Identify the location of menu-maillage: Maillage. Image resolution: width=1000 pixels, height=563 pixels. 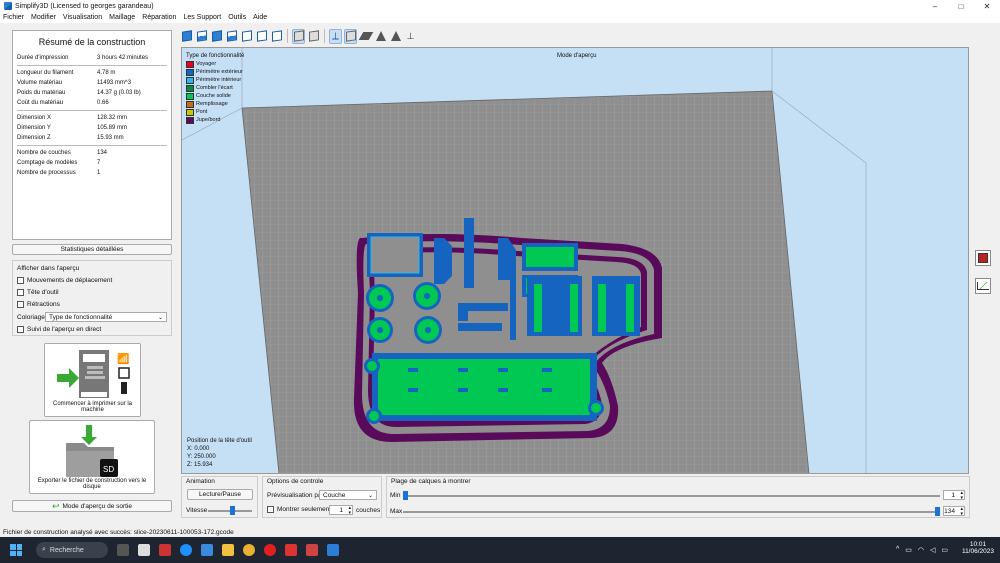
(122, 17).